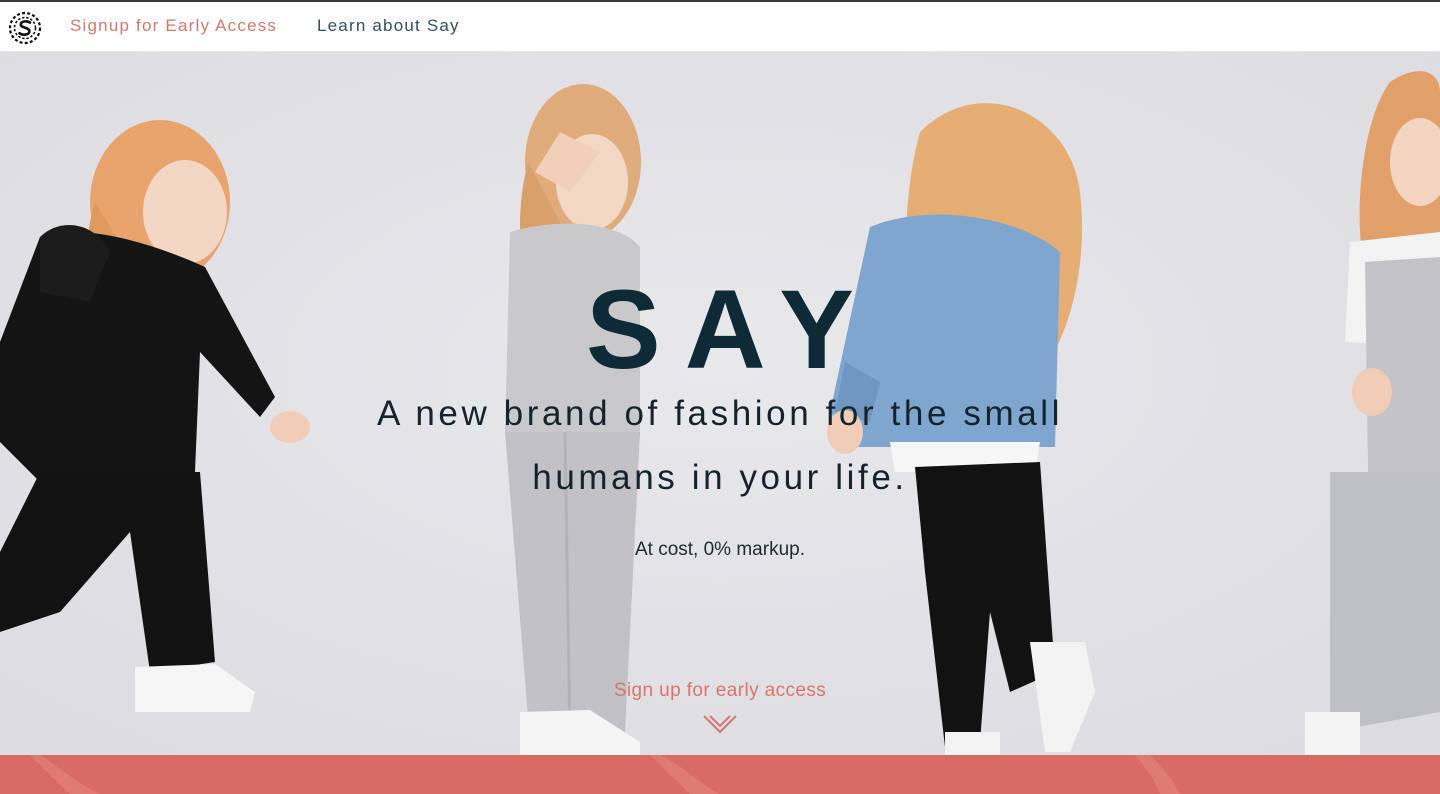 This screenshot has width=1440, height=794. Describe the element at coordinates (720, 27) in the screenshot. I see `top-navigation: Signup for Early Access Learn about Say` at that location.